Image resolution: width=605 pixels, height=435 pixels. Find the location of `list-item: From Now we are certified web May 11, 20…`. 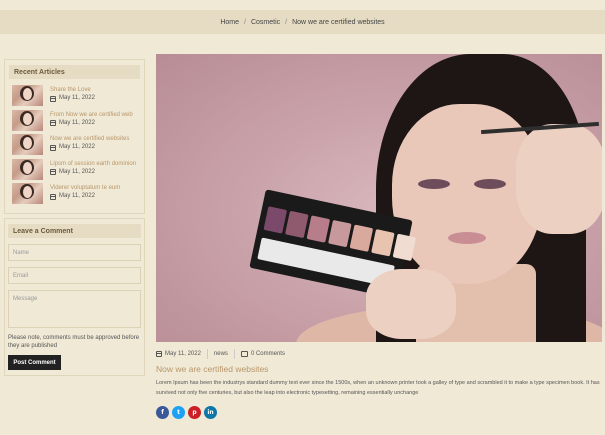

list-item: From Now we are certified web May 11, 20… is located at coordinates (74, 122).